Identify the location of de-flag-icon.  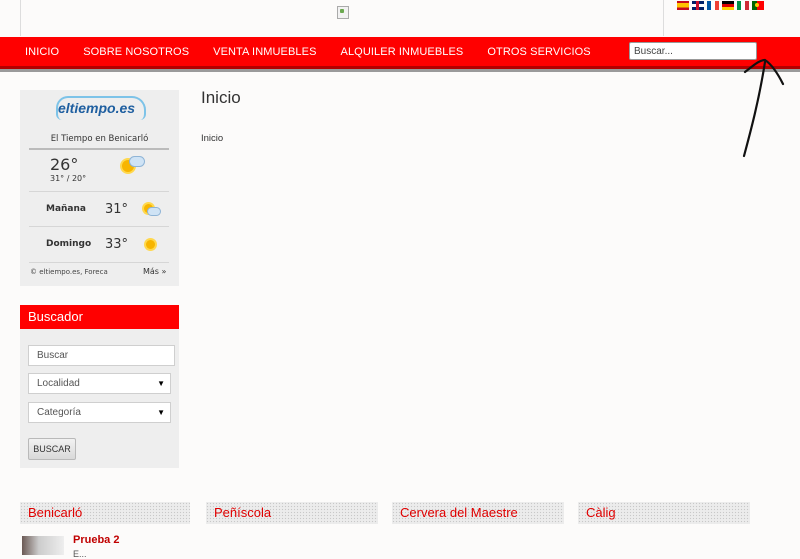
(728, 5).